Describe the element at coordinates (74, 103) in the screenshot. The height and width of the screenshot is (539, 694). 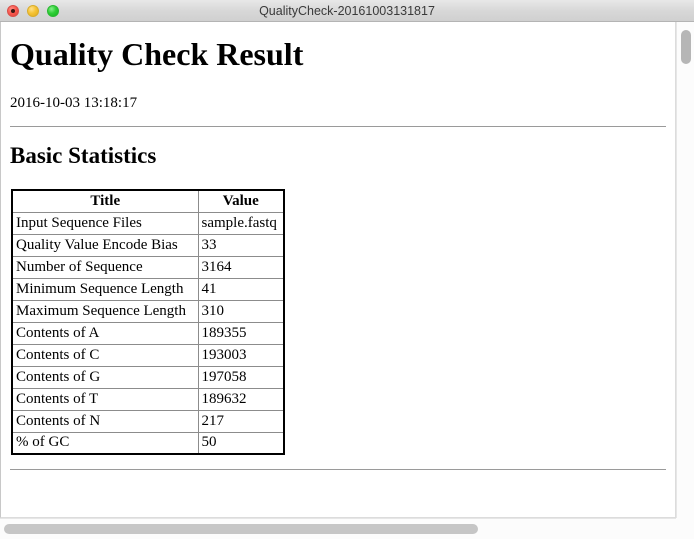
I see `report-timestamp: 2016-10-03 13:18:17` at that location.